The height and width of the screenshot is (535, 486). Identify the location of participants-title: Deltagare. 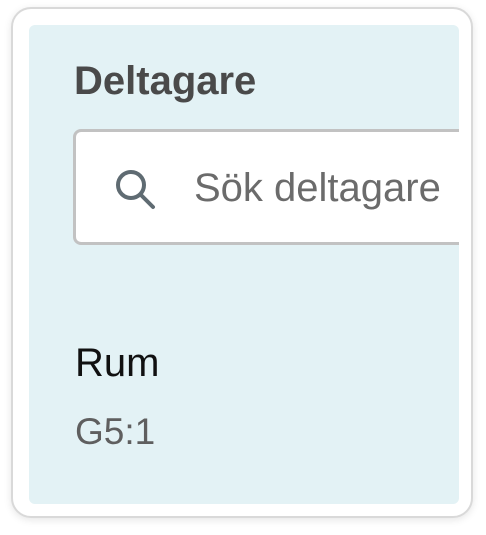
(165, 81).